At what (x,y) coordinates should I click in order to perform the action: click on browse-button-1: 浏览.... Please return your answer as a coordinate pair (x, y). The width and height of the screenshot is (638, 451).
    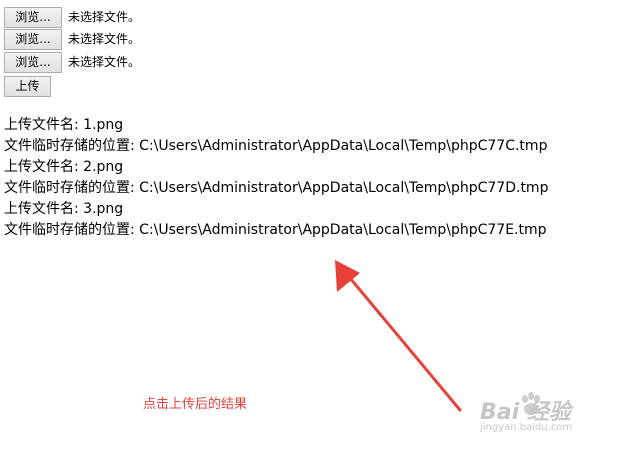
    Looking at the image, I should click on (33, 17).